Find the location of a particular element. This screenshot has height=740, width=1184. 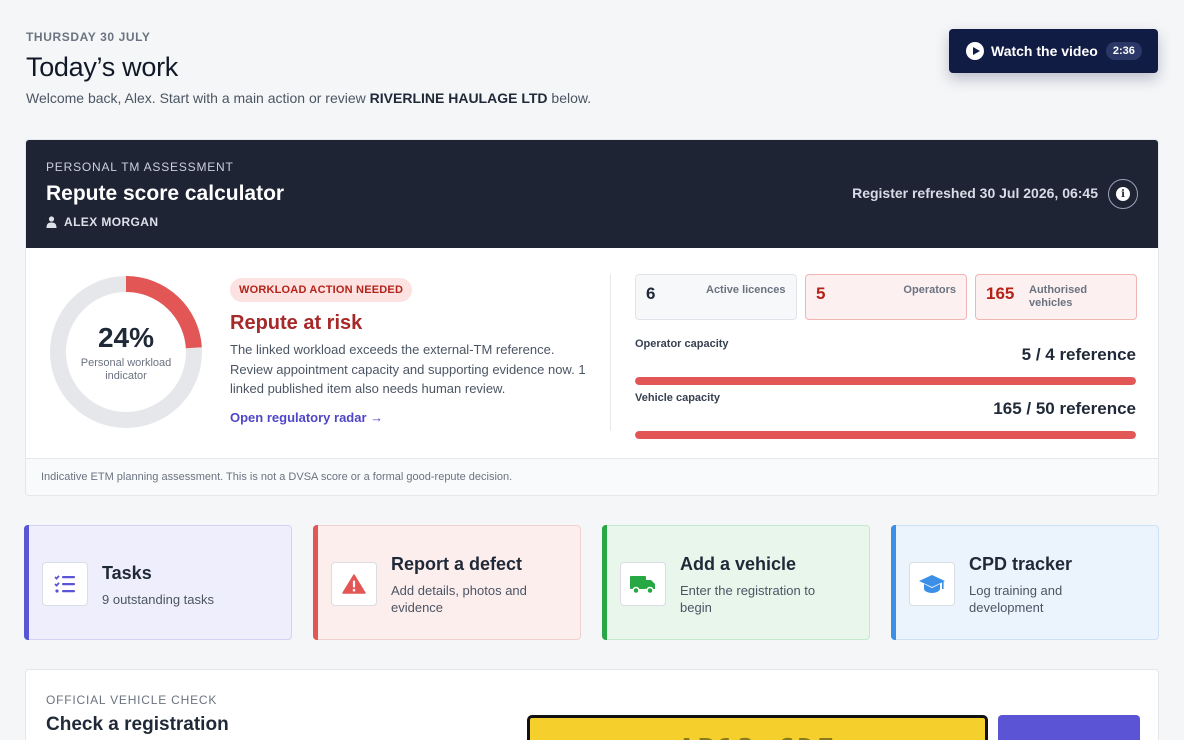

action-subtitle: Enter the registration to begin is located at coordinates (748, 599).